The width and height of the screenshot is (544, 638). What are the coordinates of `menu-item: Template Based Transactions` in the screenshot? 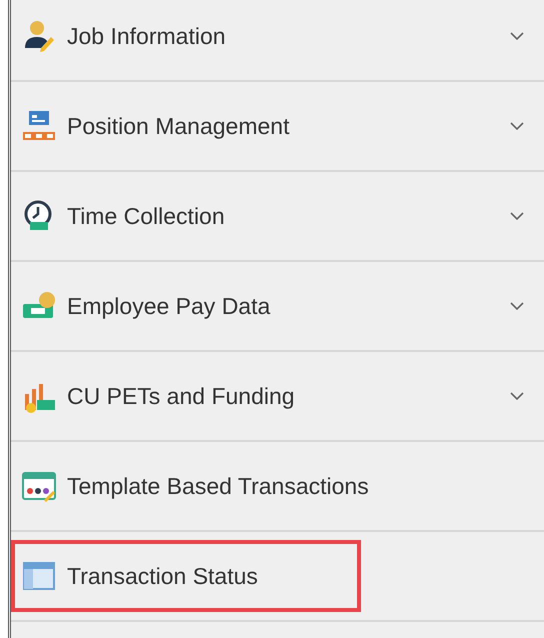 It's located at (277, 487).